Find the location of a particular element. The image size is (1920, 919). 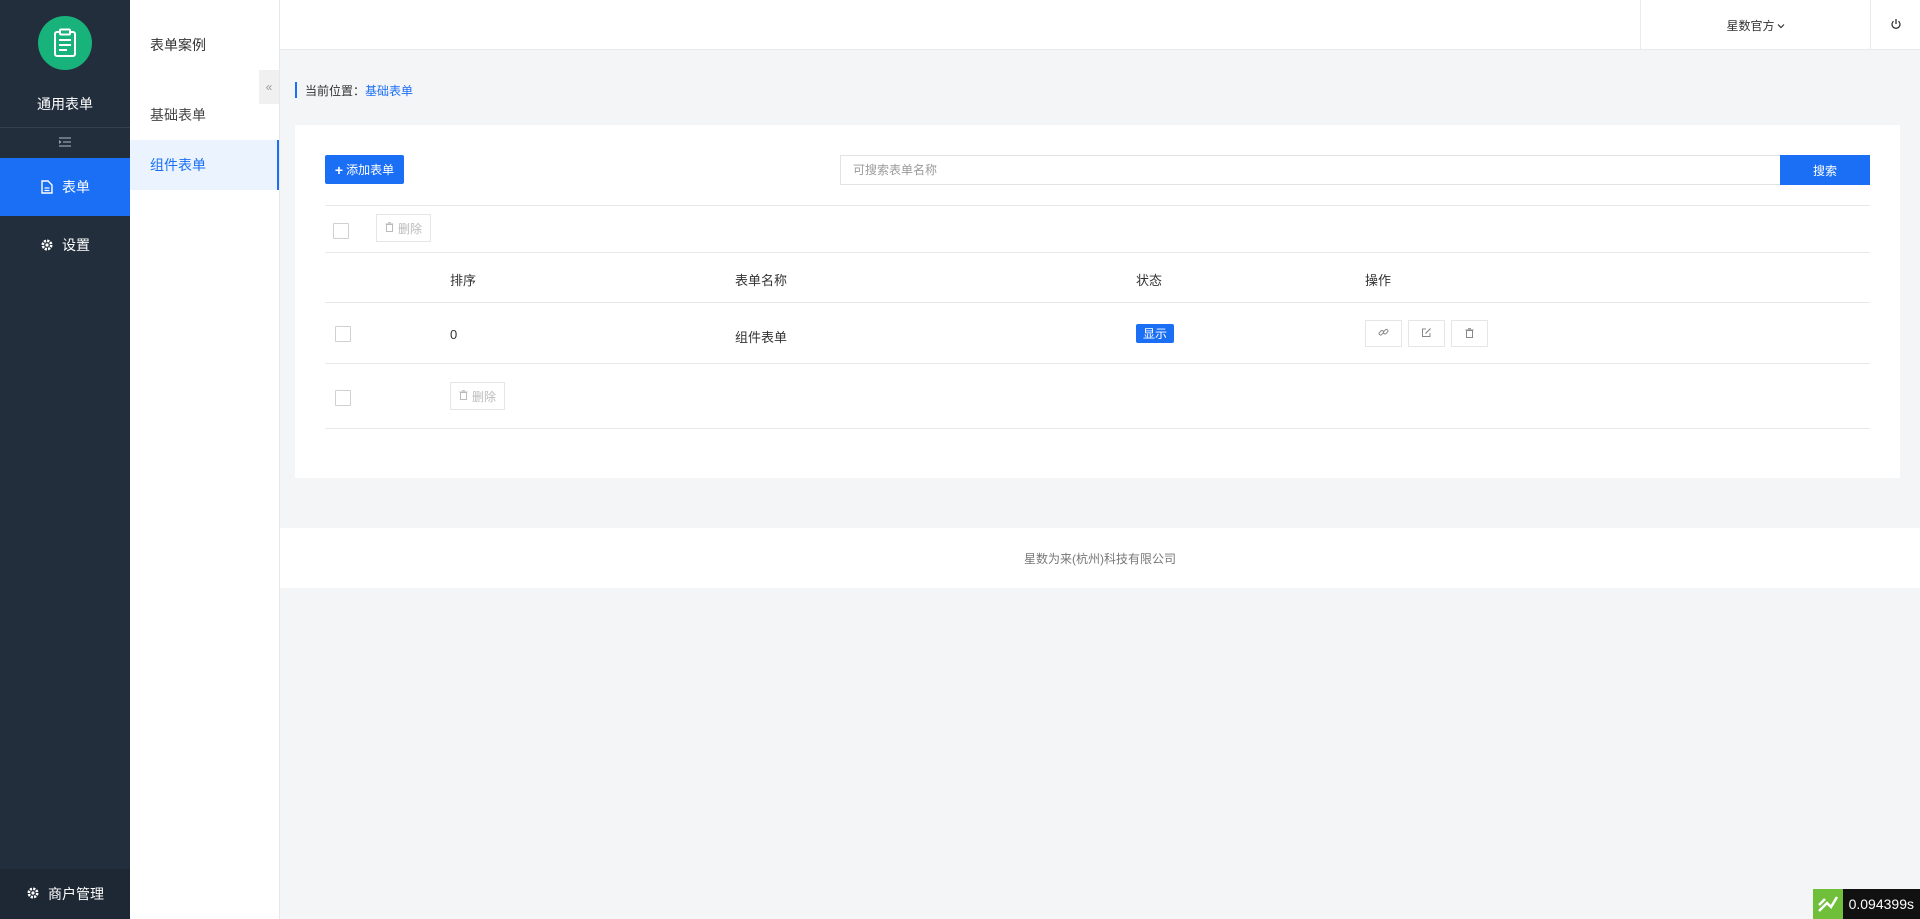

column-header-status: 状态 is located at coordinates (1149, 280).